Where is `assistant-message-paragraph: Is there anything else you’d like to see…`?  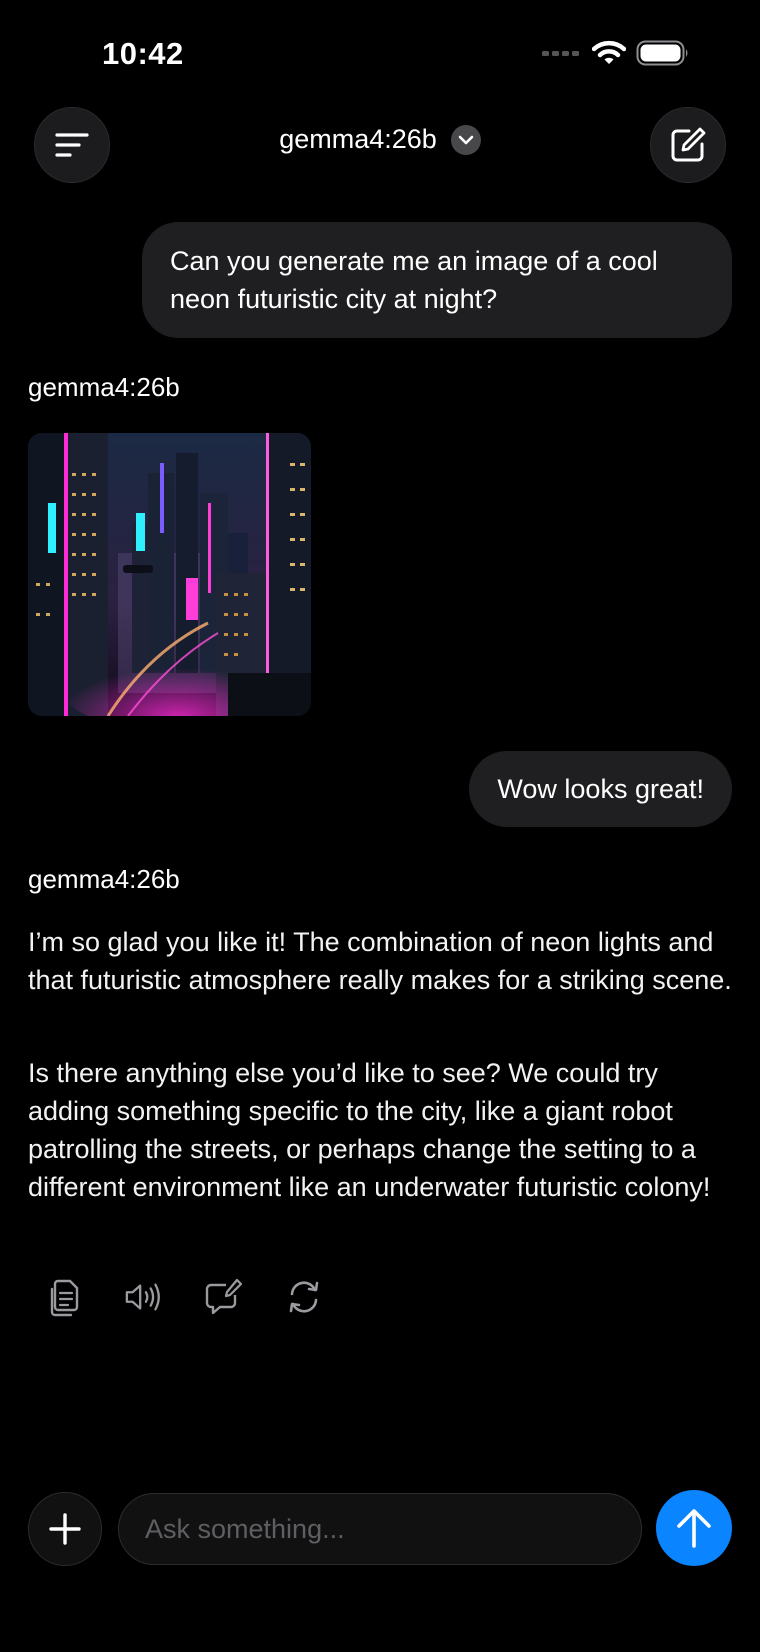 assistant-message-paragraph: Is there anything else you’d like to see… is located at coordinates (369, 1130).